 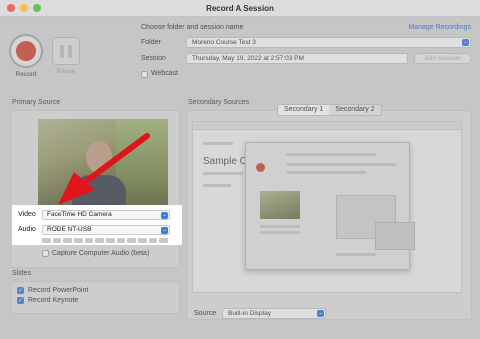 I want to click on annotation-arrow, so click(x=104, y=169).